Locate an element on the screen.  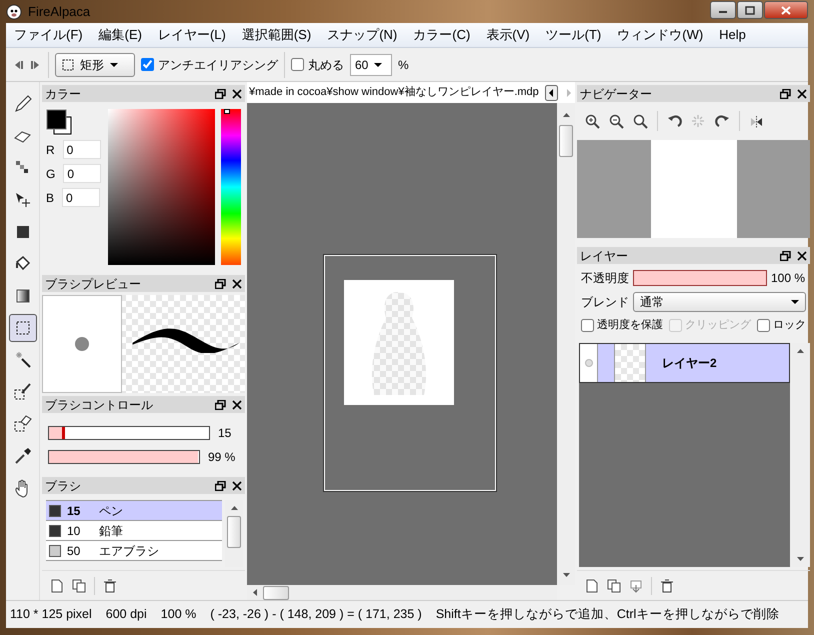
hue-marker is located at coordinates (227, 111).